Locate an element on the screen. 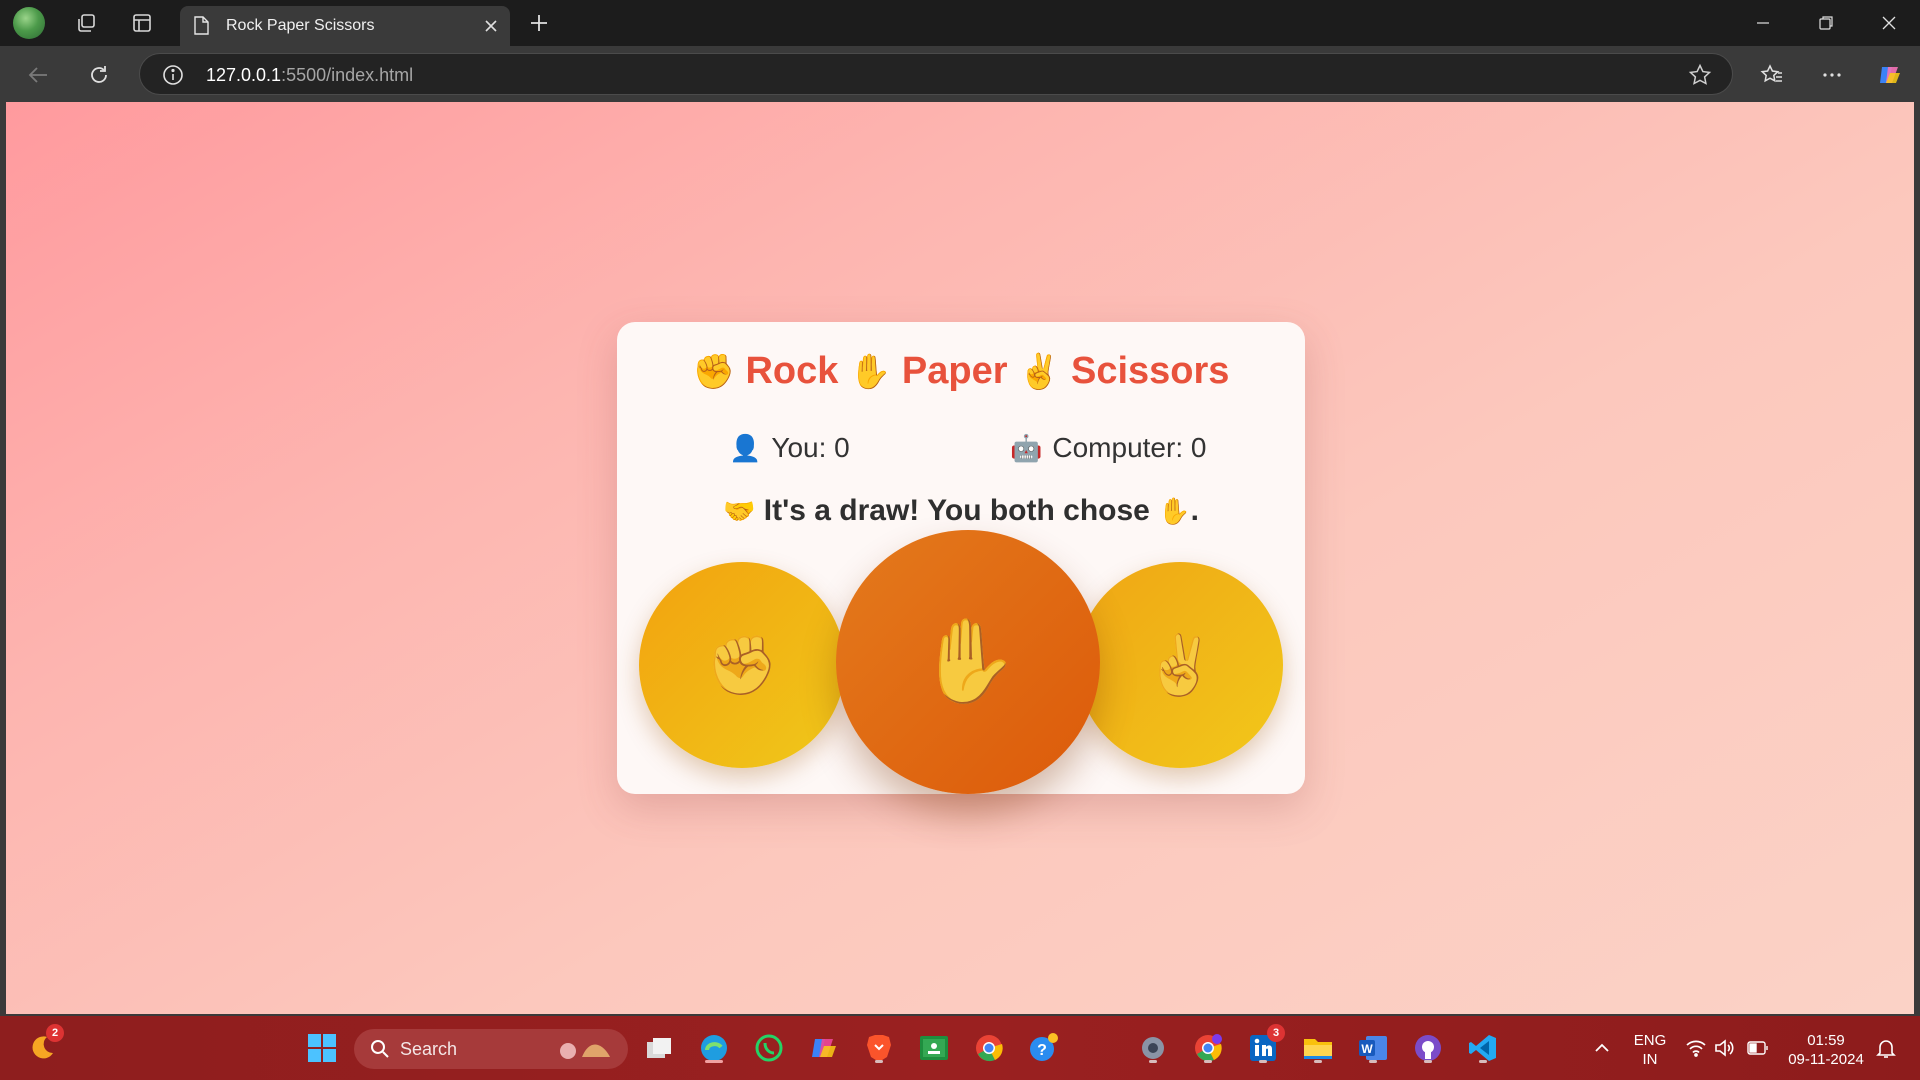  svg-text: W is located at coordinates (1367, 1049).